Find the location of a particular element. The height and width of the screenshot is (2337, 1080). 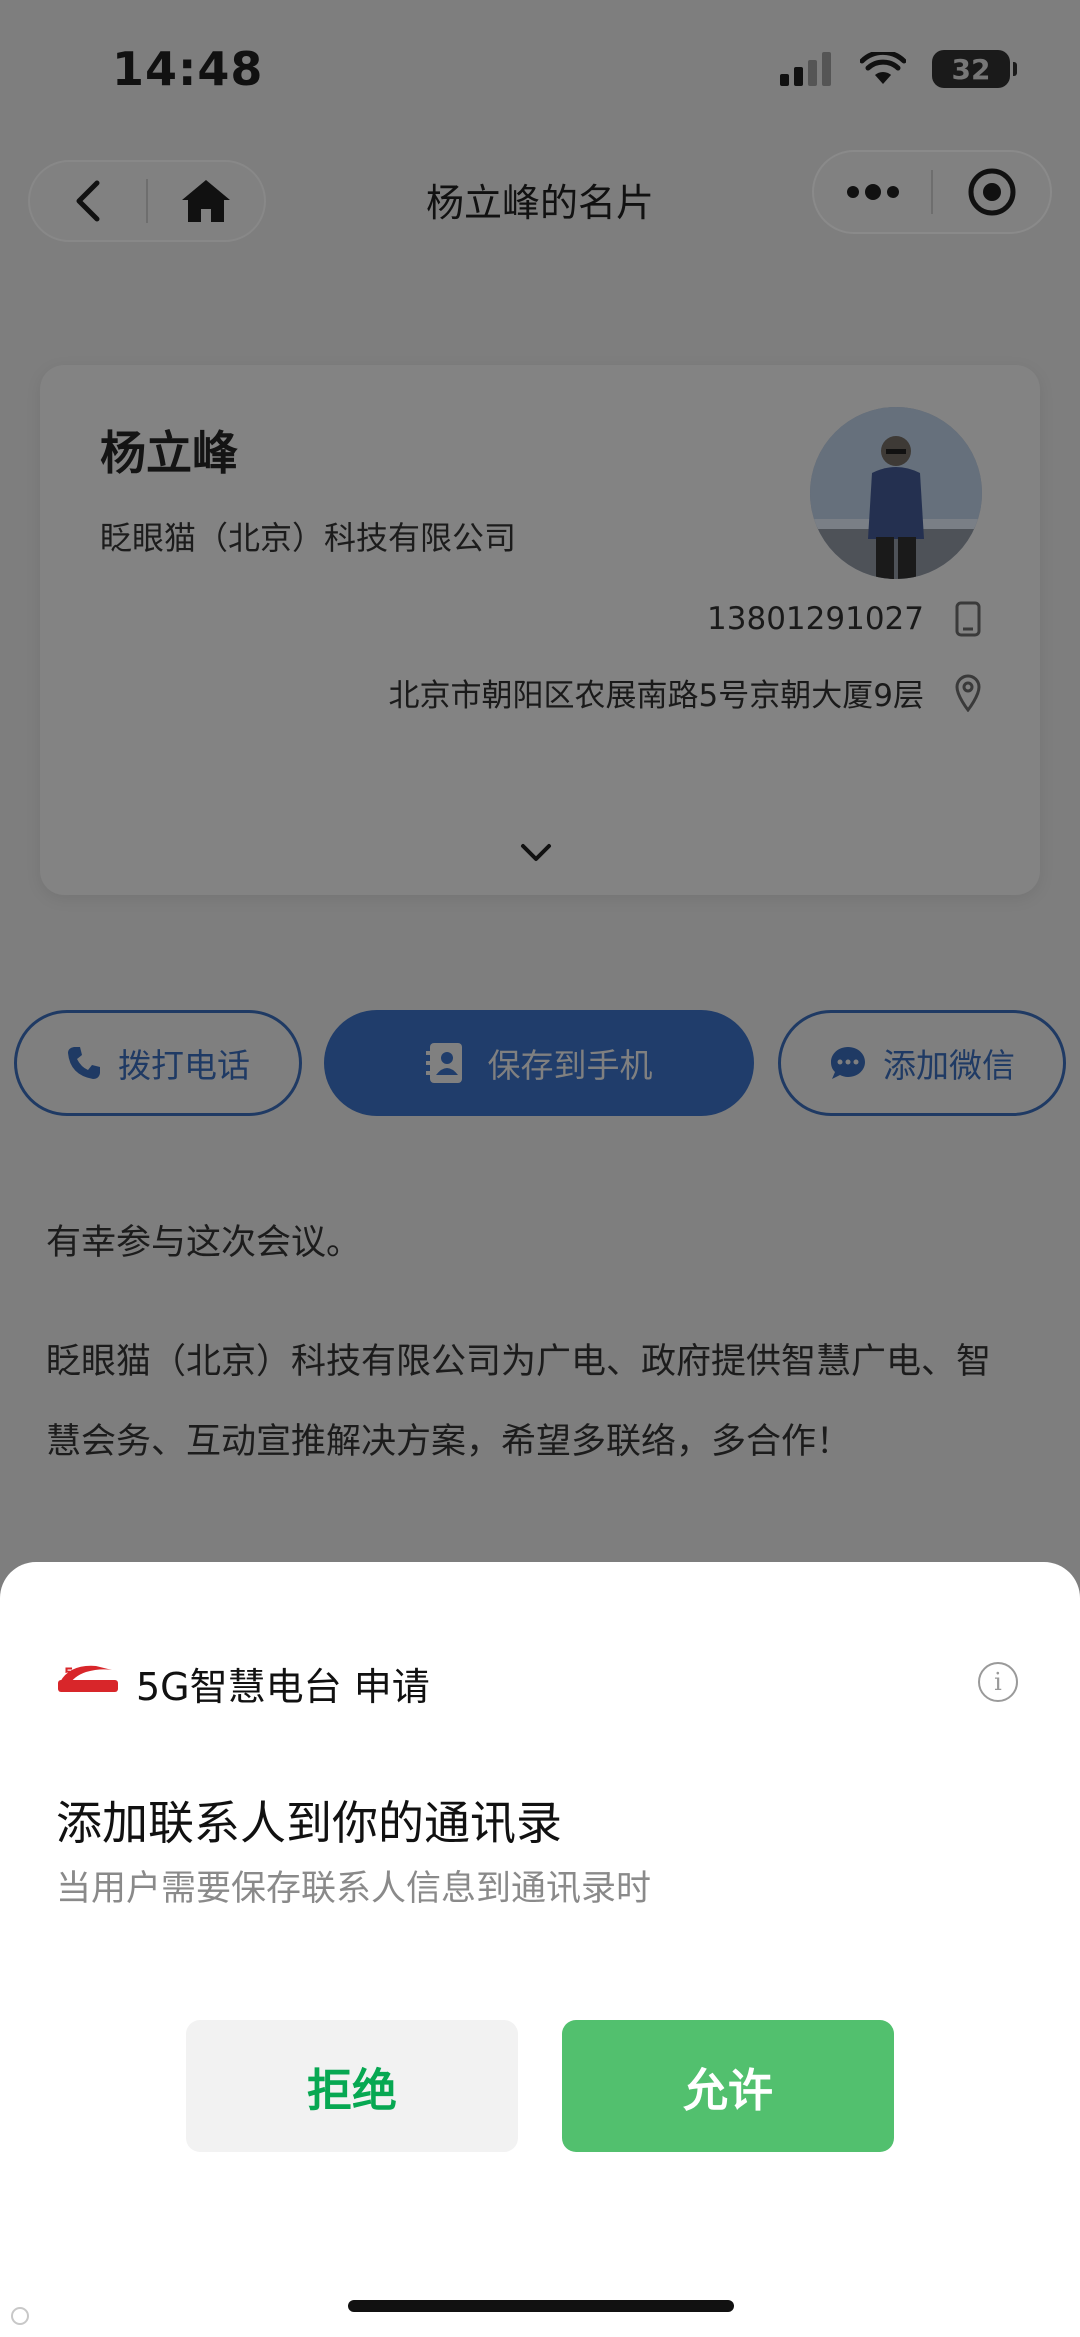

chat-bubble-icon is located at coordinates (848, 1063).